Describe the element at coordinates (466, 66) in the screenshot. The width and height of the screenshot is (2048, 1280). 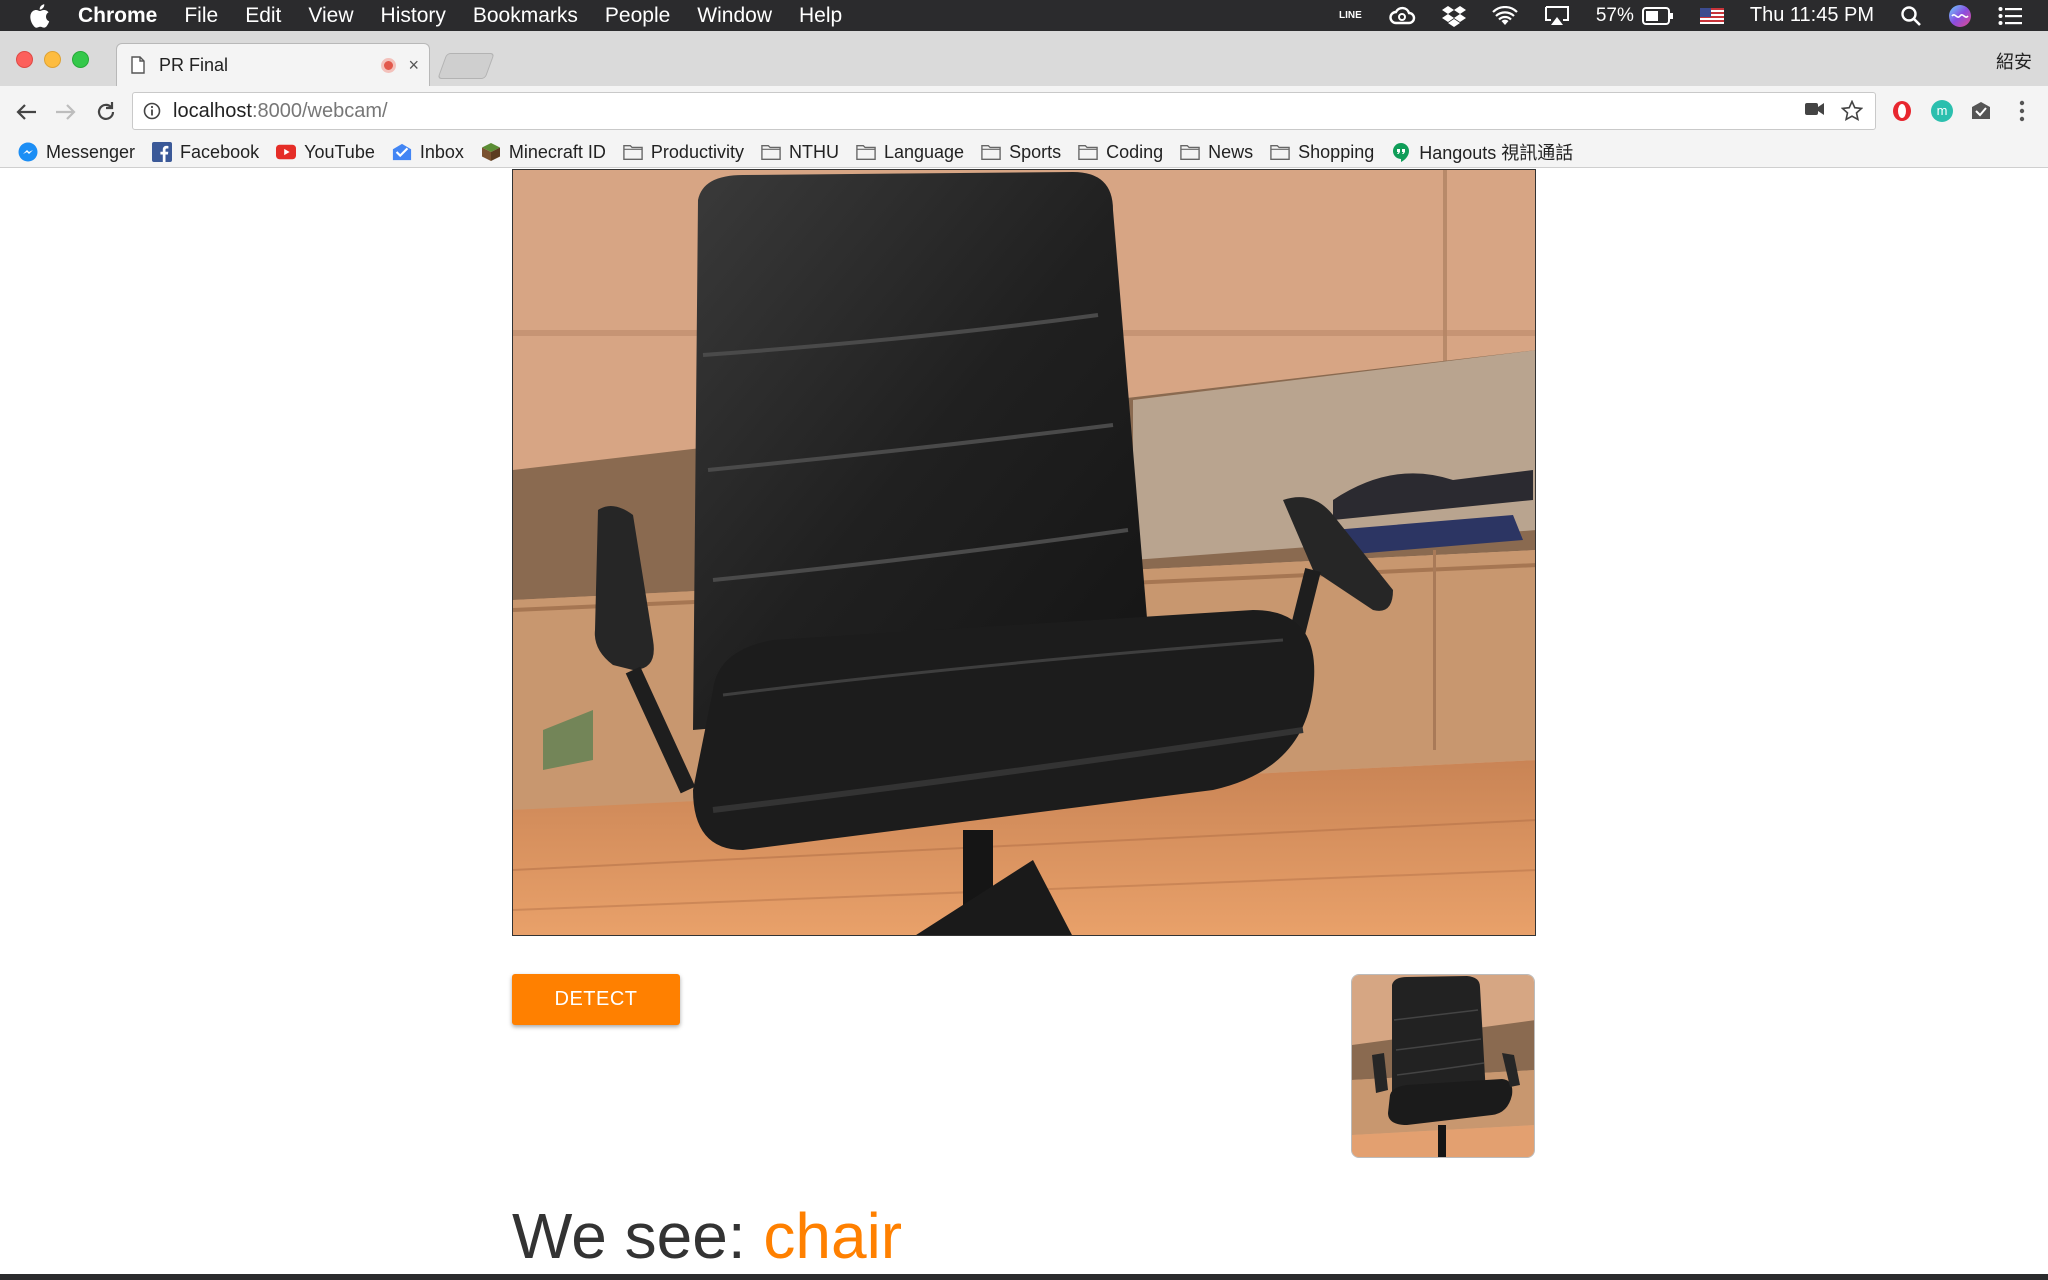
I see `new-tab-button` at that location.